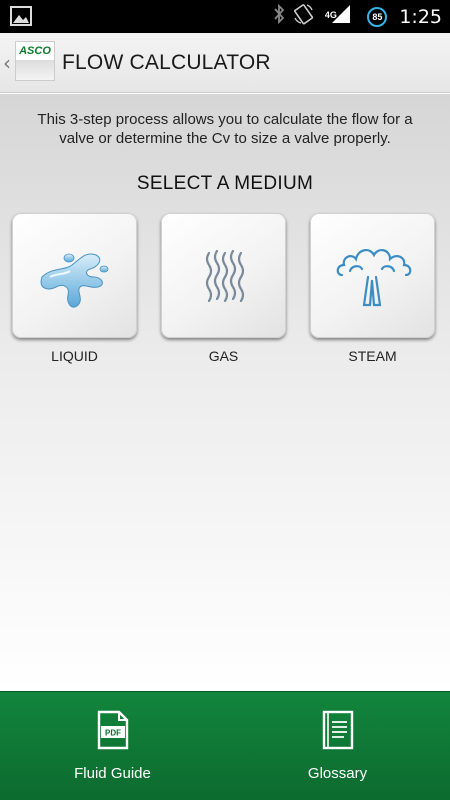 Image resolution: width=450 pixels, height=800 pixels. Describe the element at coordinates (7, 63) in the screenshot. I see `back-chevron-icon: ‹` at that location.